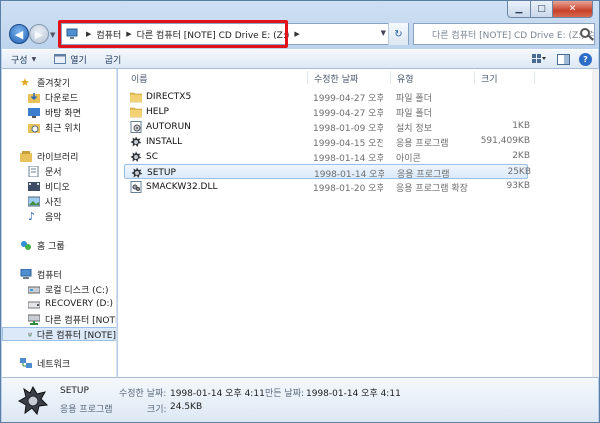 The width and height of the screenshot is (600, 423). What do you see at coordinates (383, 33) in the screenshot?
I see `address-dropdown-icon: ▼` at bounding box center [383, 33].